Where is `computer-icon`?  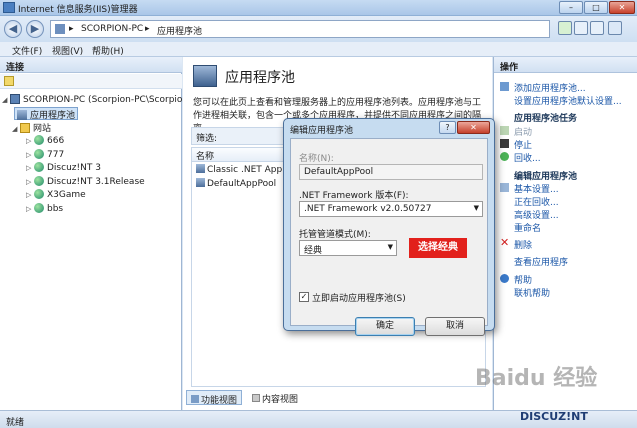
computer-icon is located at coordinates (15, 99).